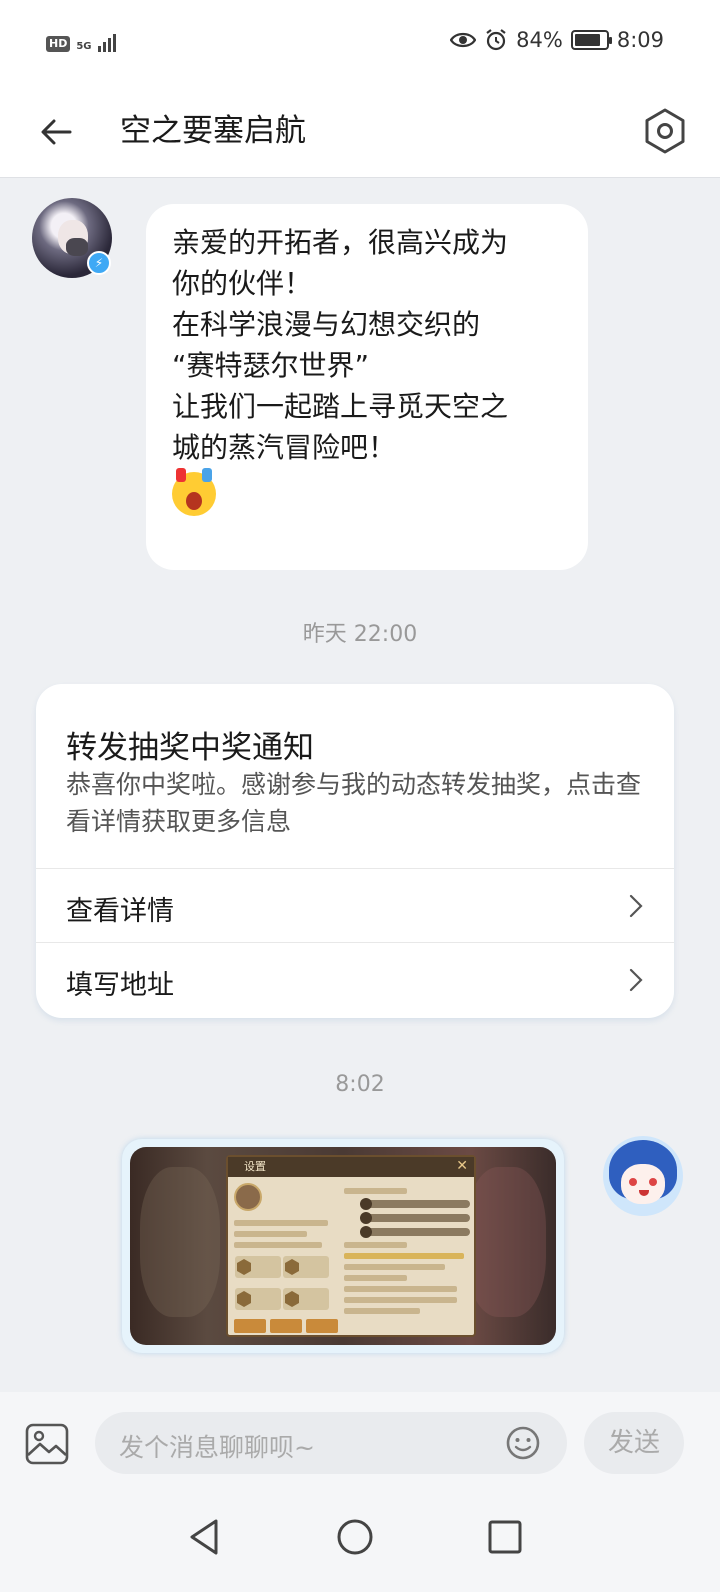  Describe the element at coordinates (271, 365) in the screenshot. I see `message-line: “赛特瑟尔世界”` at that location.